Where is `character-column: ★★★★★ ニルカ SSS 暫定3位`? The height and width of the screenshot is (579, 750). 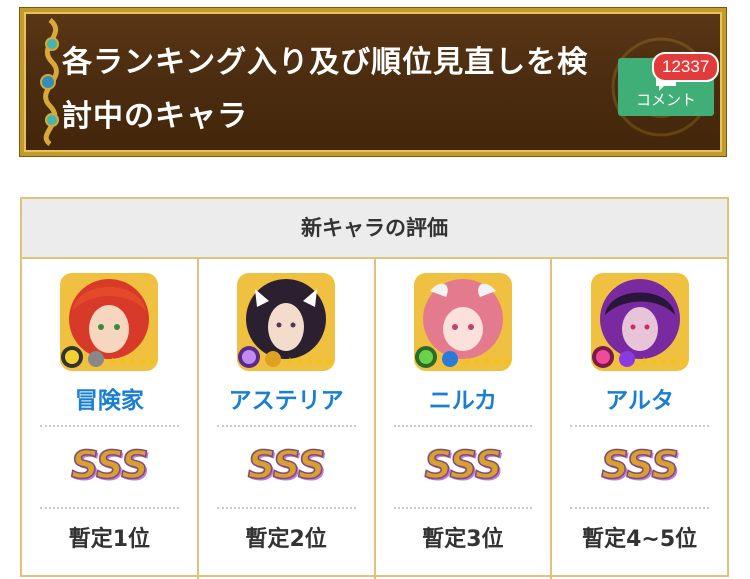
character-column: ★★★★★ ニルカ SSS 暫定3位 is located at coordinates (464, 419).